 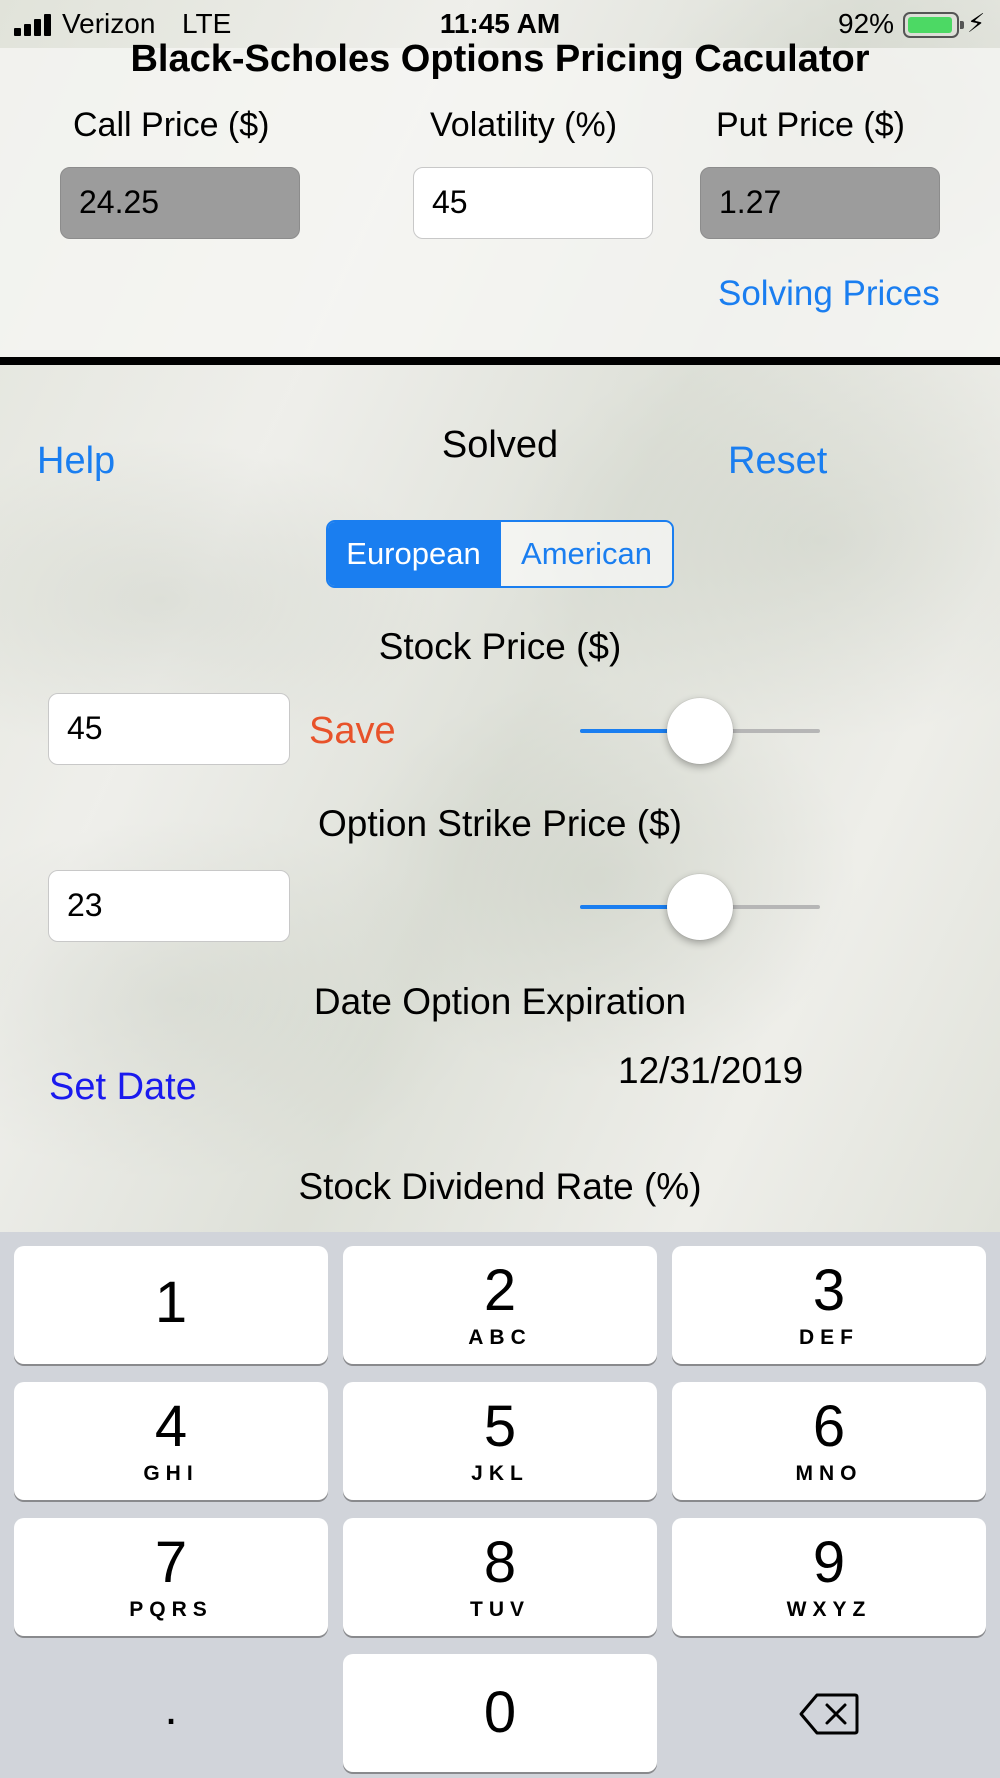 I want to click on stock-price-label: Stock Price ($), so click(x=500, y=646).